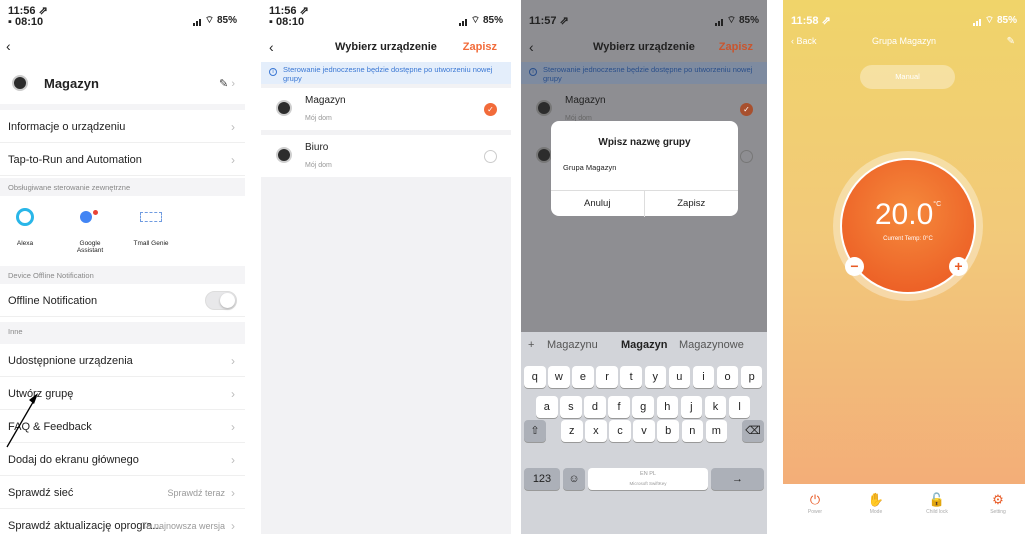 The height and width of the screenshot is (534, 1025). I want to click on key-y: y, so click(655, 377).